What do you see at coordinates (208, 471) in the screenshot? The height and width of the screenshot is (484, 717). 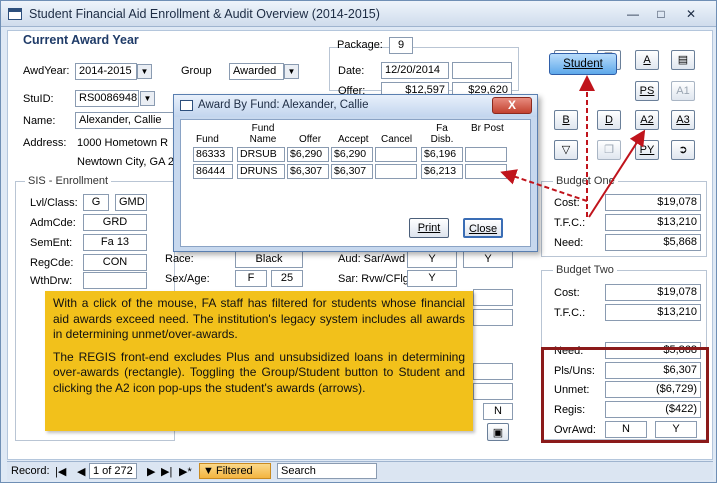 I see `filter-icon: ▼` at bounding box center [208, 471].